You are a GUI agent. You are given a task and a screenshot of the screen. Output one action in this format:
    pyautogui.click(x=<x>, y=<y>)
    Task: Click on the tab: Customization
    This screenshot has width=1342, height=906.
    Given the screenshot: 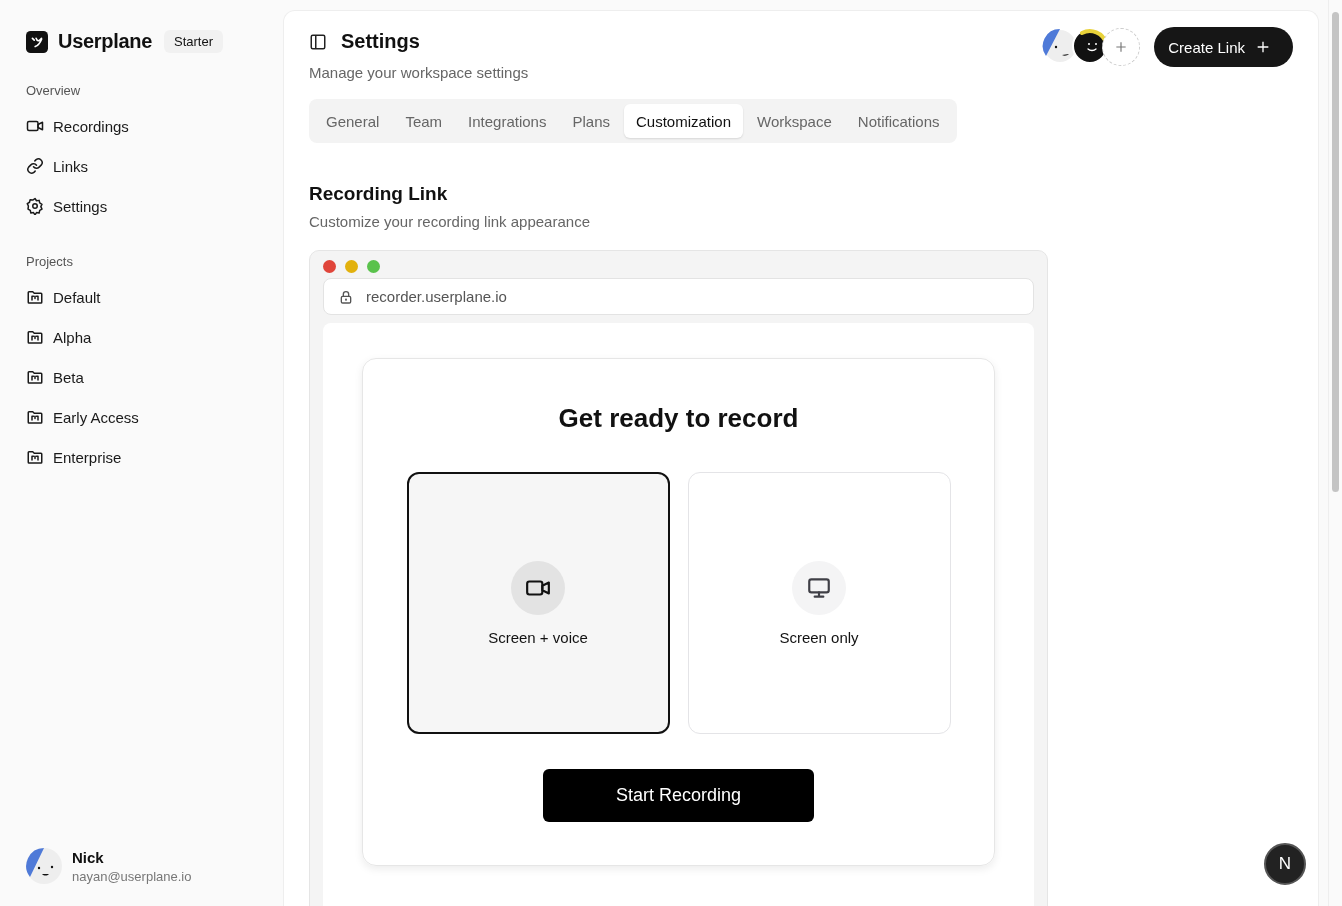 What is the action you would take?
    pyautogui.click(x=684, y=121)
    